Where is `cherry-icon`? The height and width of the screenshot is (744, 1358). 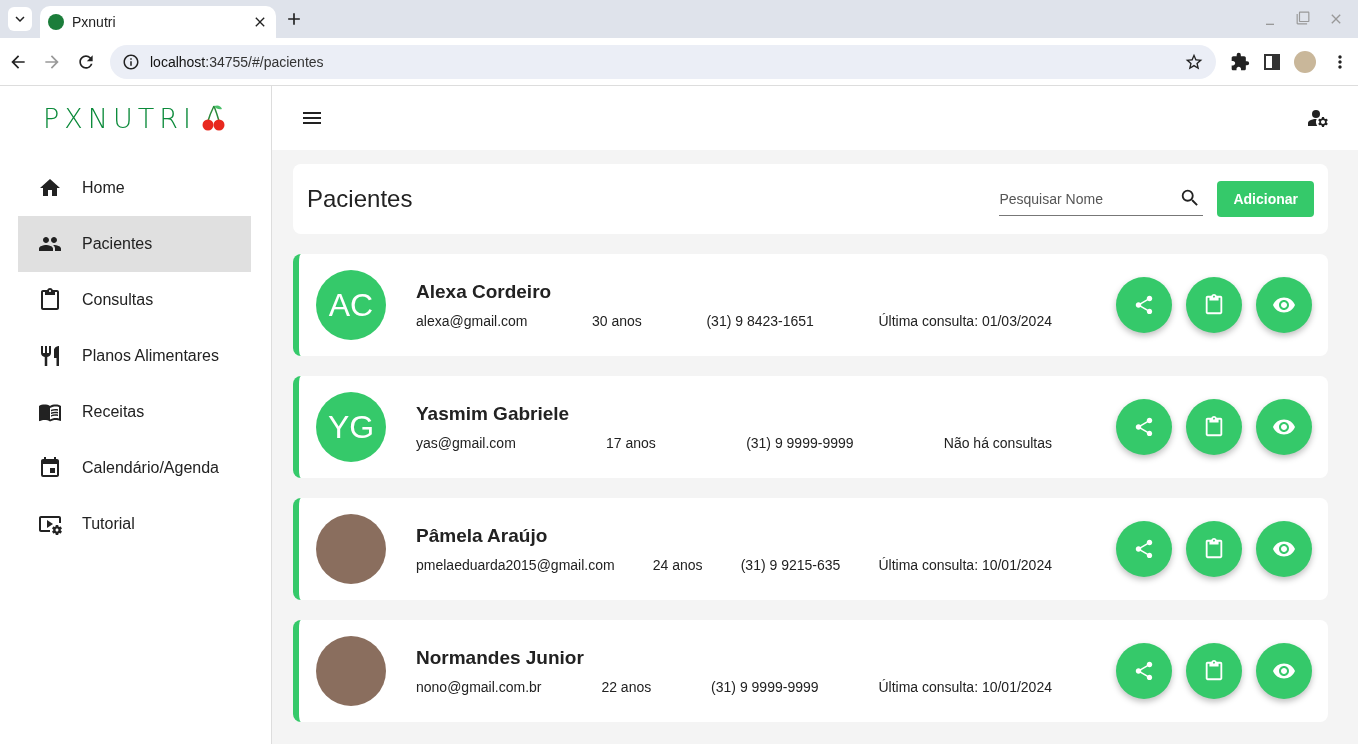 cherry-icon is located at coordinates (214, 118).